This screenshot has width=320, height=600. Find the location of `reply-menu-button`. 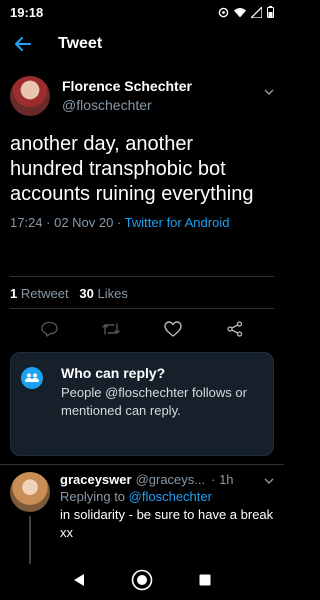

reply-menu-button is located at coordinates (269, 479).